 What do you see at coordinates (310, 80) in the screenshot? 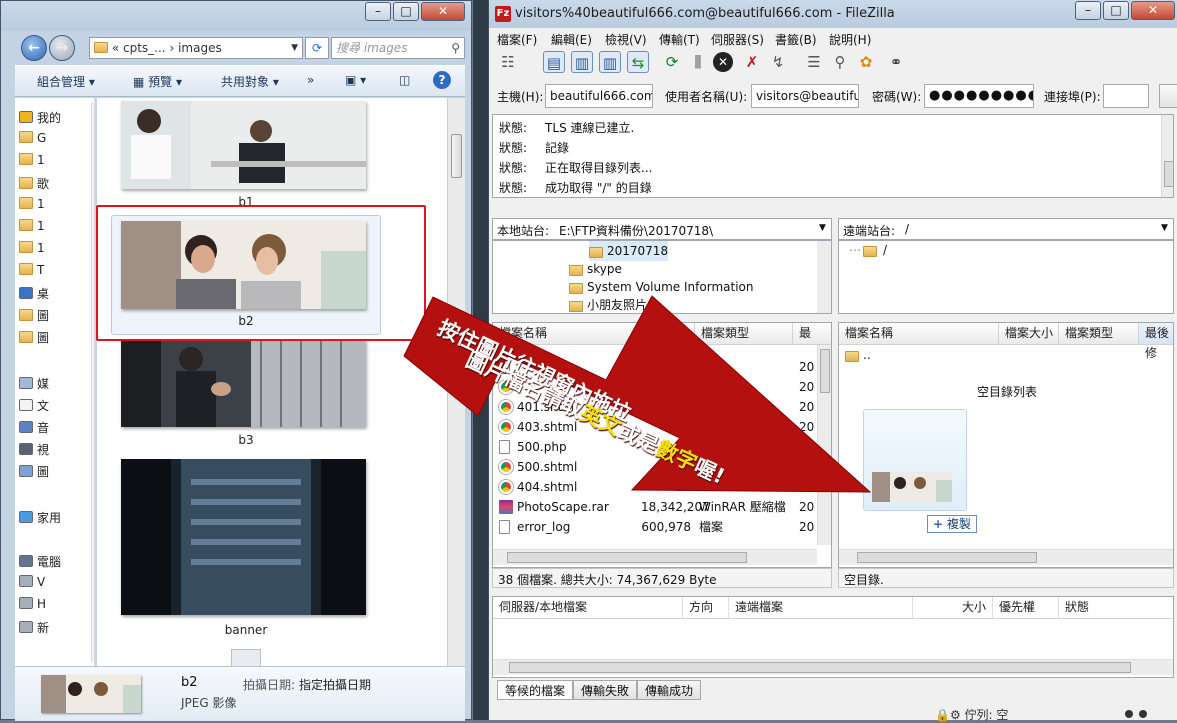
I see `more-button: »` at bounding box center [310, 80].